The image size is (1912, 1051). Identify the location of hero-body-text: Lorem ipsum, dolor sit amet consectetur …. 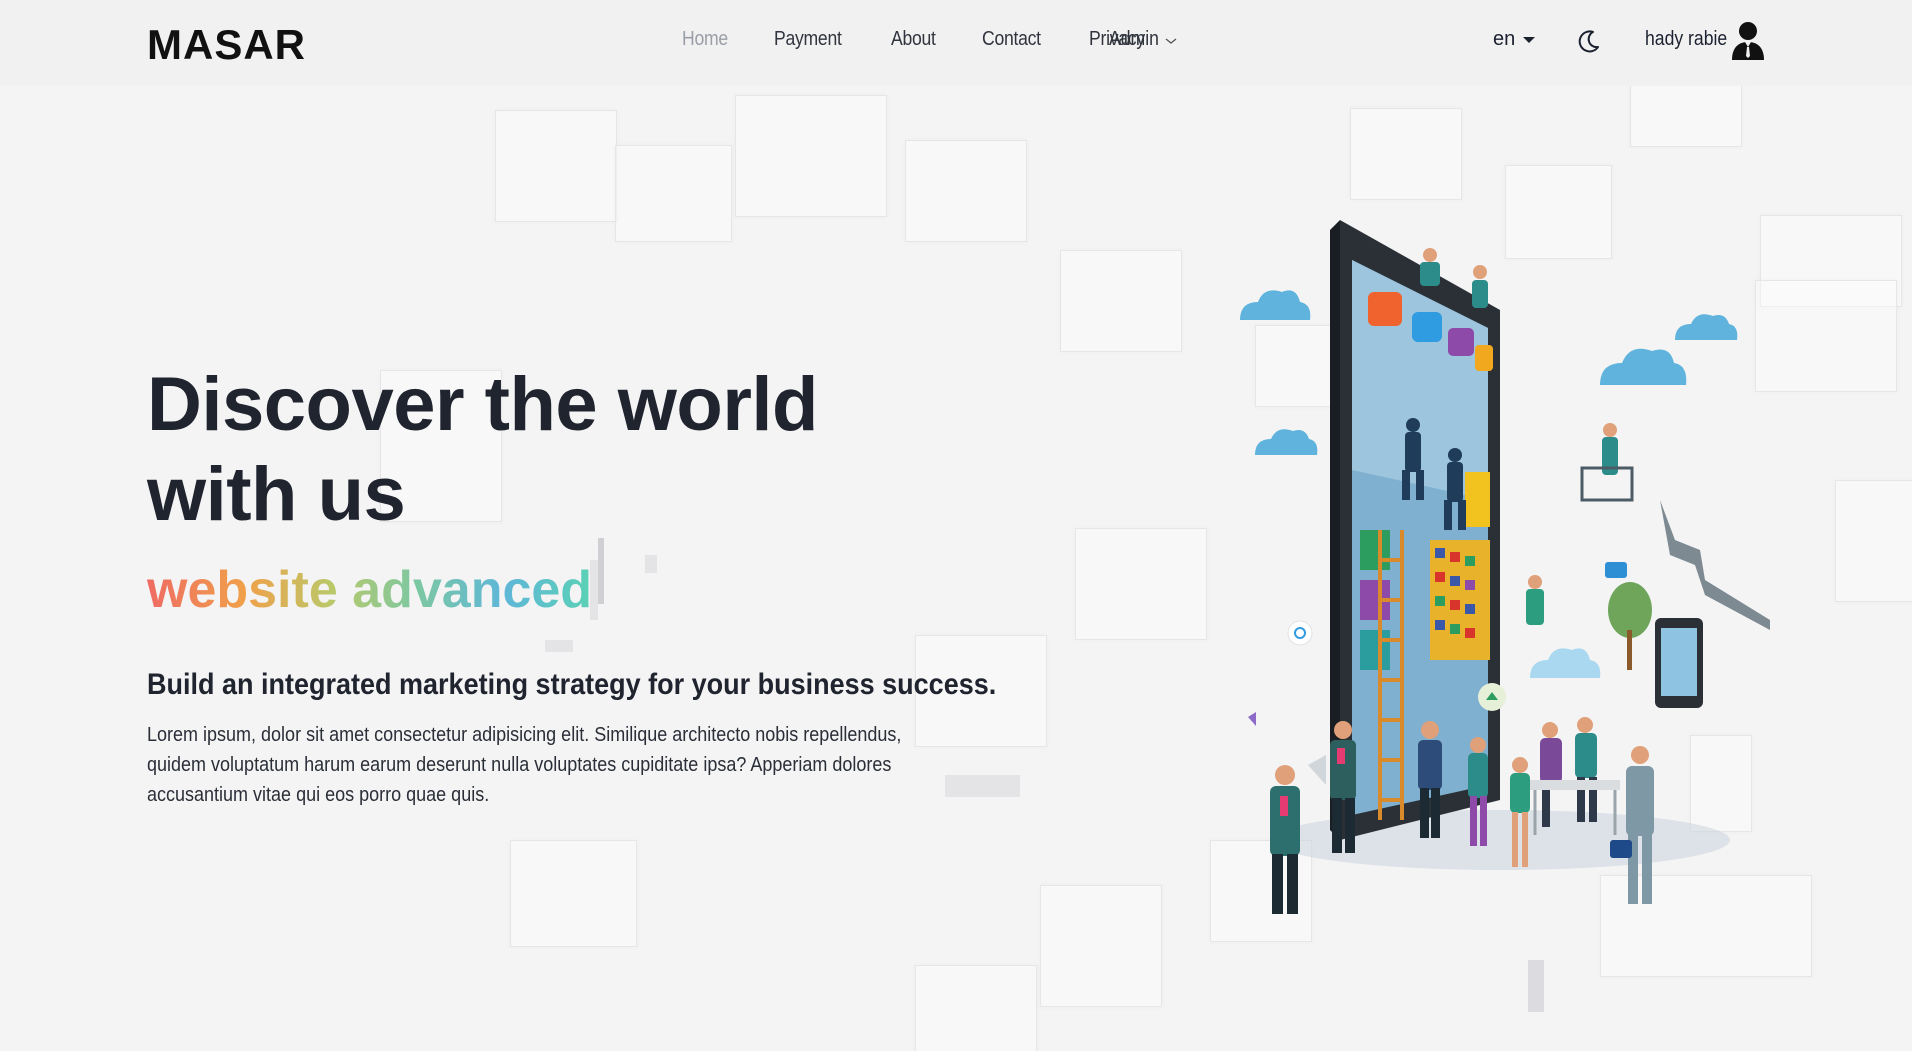
(524, 765).